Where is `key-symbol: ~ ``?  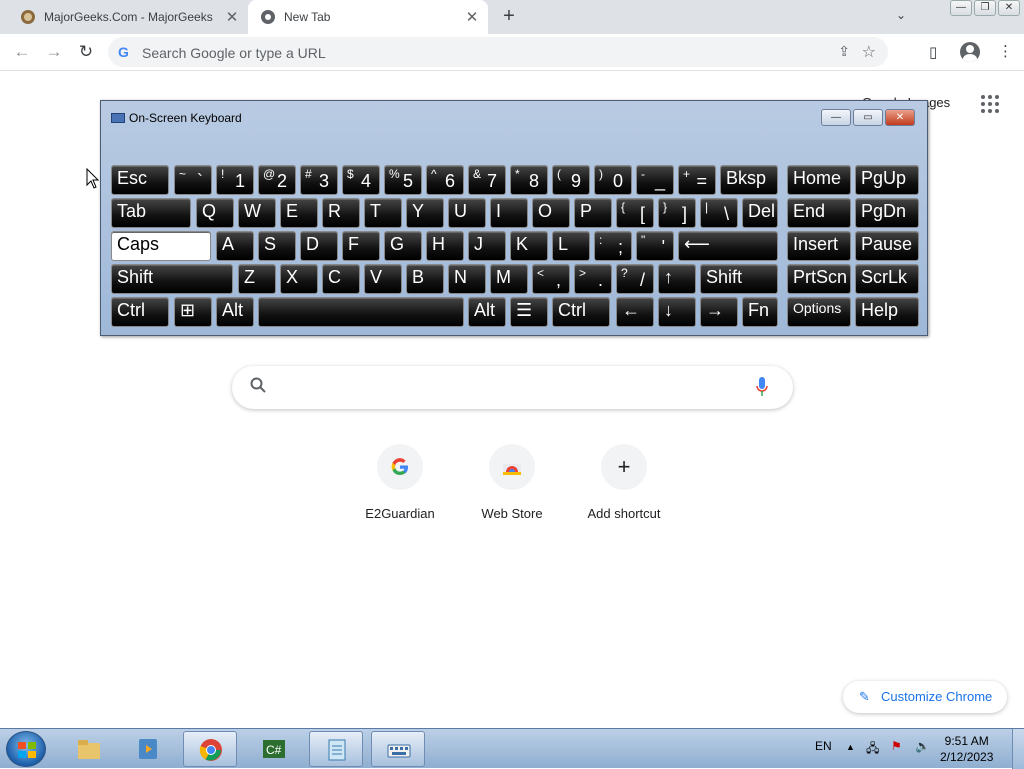 key-symbol: ~ ` is located at coordinates (193, 180).